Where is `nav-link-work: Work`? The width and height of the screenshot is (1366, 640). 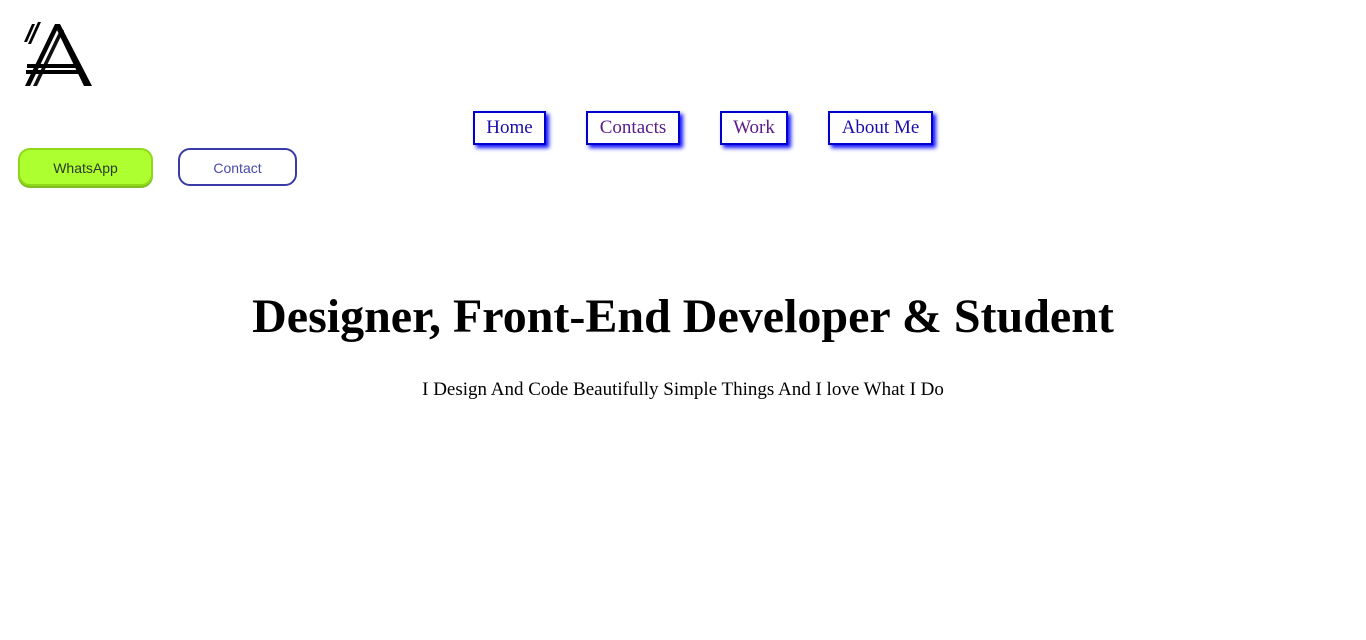 nav-link-work: Work is located at coordinates (754, 128).